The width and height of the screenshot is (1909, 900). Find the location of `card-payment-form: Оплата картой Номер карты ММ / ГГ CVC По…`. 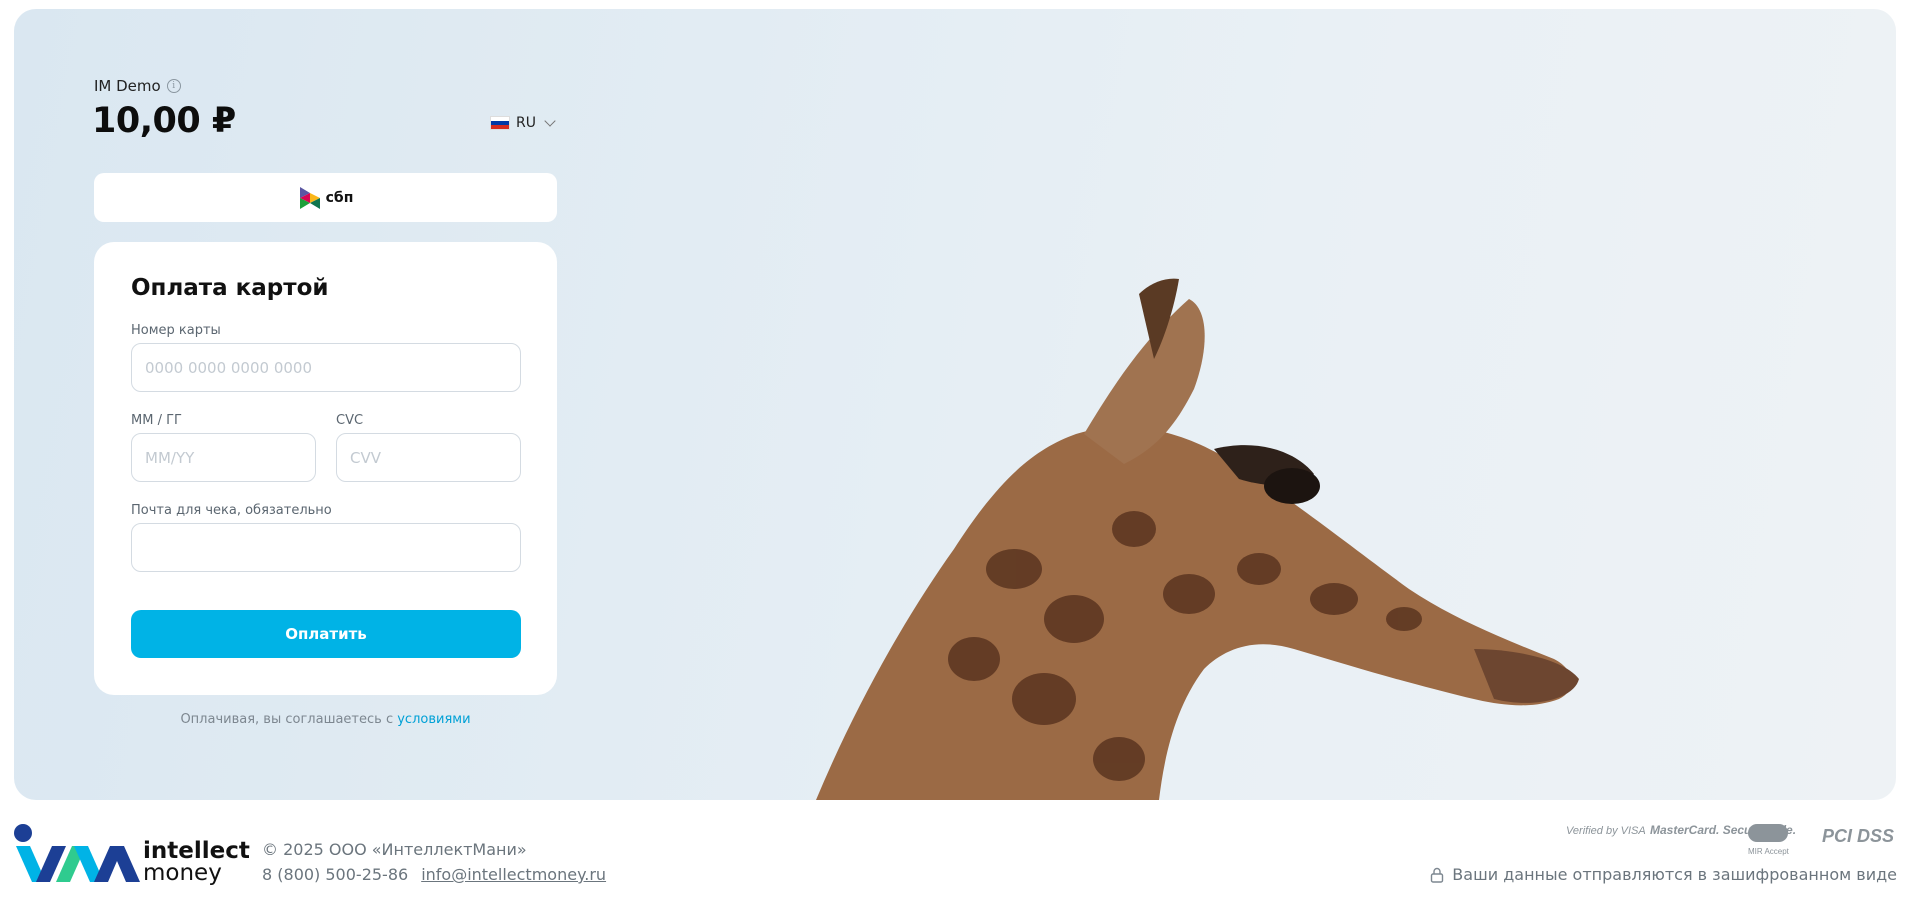

card-payment-form: Оплата картой Номер карты ММ / ГГ CVC По… is located at coordinates (325, 468).